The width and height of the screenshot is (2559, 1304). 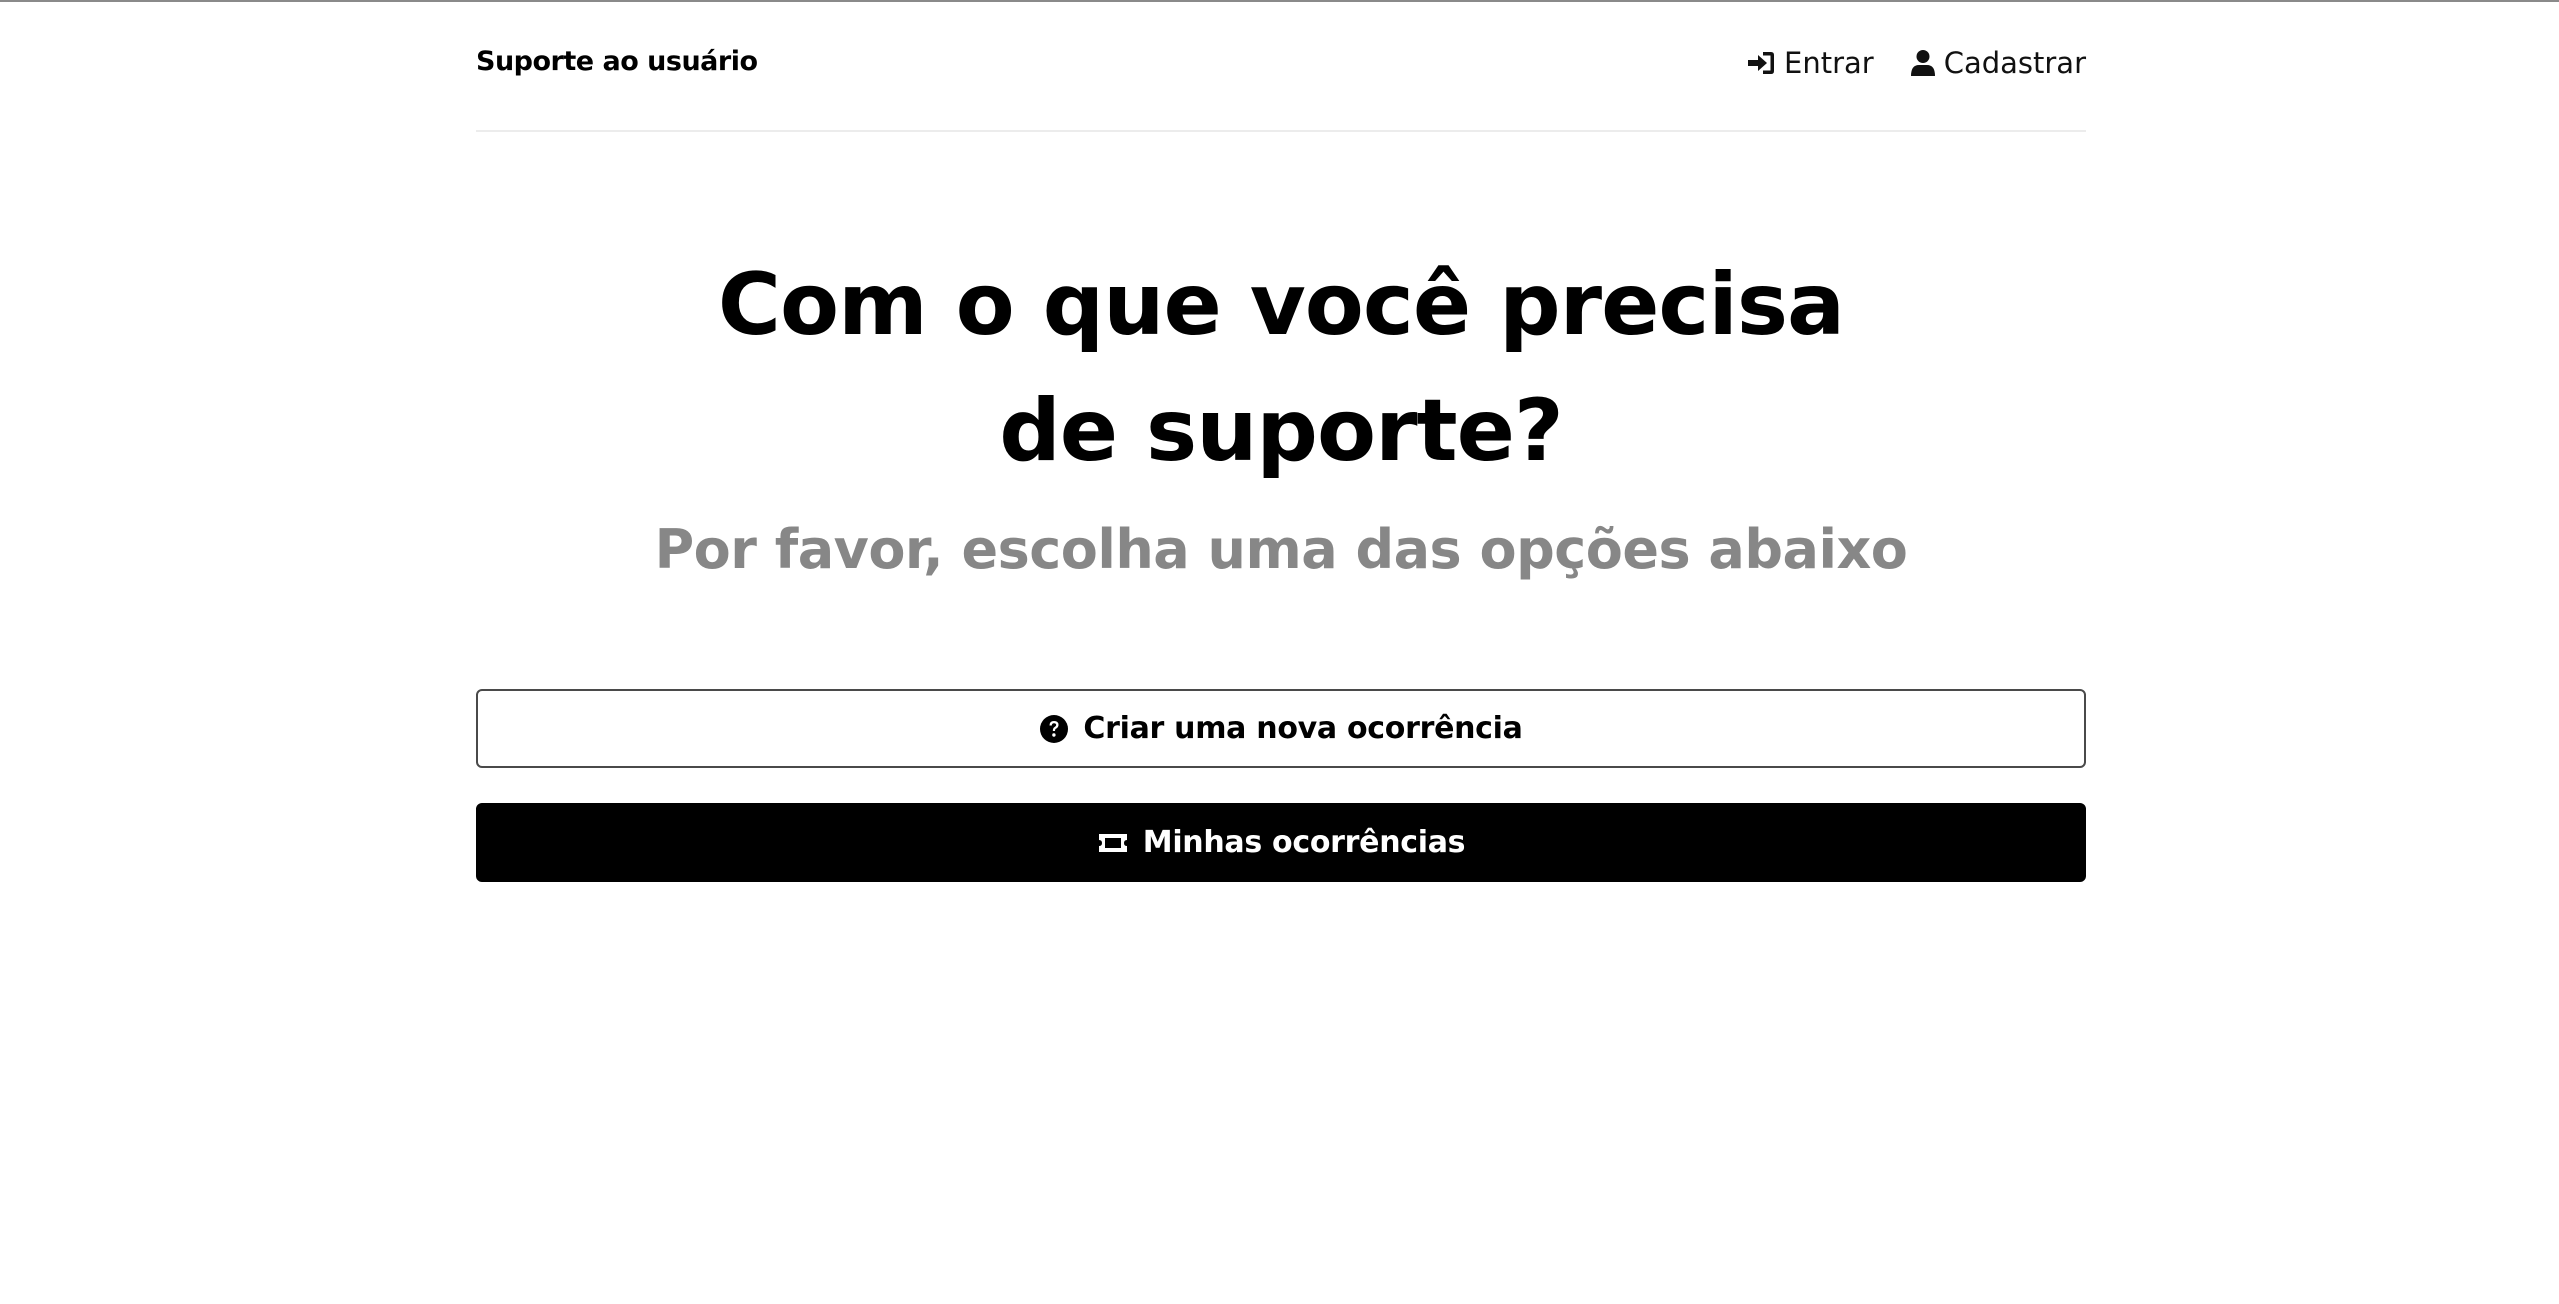 What do you see at coordinates (1054, 729) in the screenshot?
I see `question-circle-icon` at bounding box center [1054, 729].